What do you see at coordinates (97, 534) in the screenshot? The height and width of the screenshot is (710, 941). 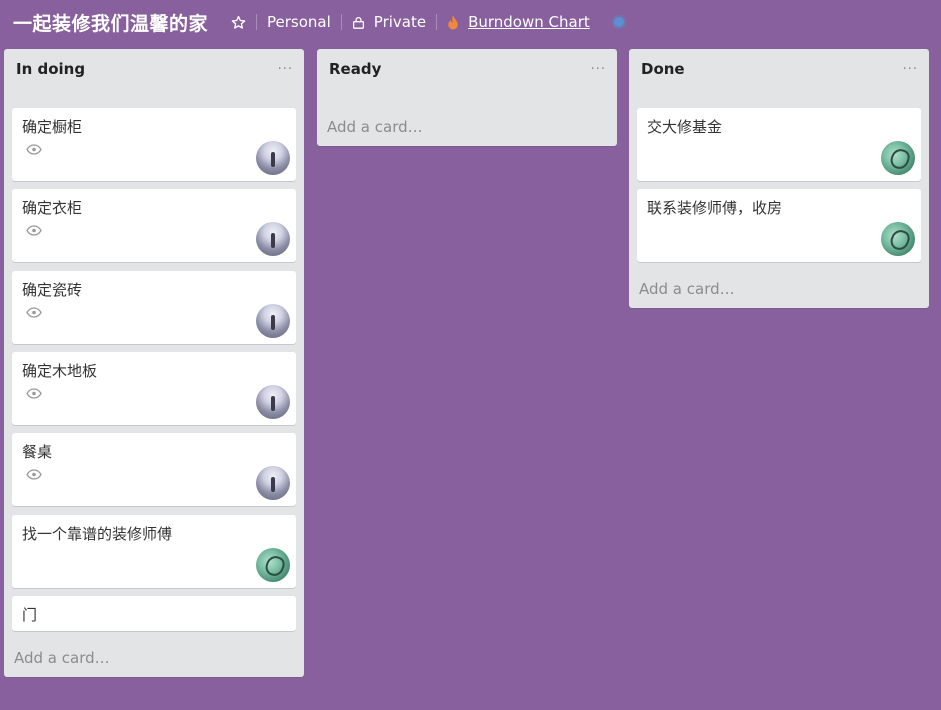 I see `card-title: 找一个靠谱的装修师傅` at bounding box center [97, 534].